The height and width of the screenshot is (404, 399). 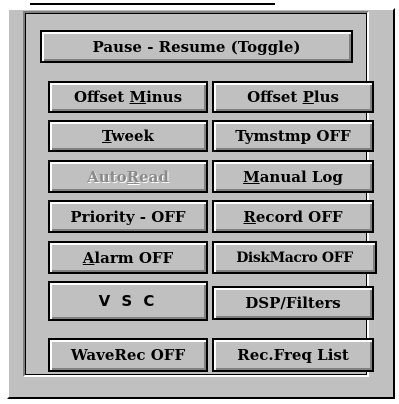 I want to click on pause-resume-button: Pause - Resume (Toggle), so click(x=196, y=46).